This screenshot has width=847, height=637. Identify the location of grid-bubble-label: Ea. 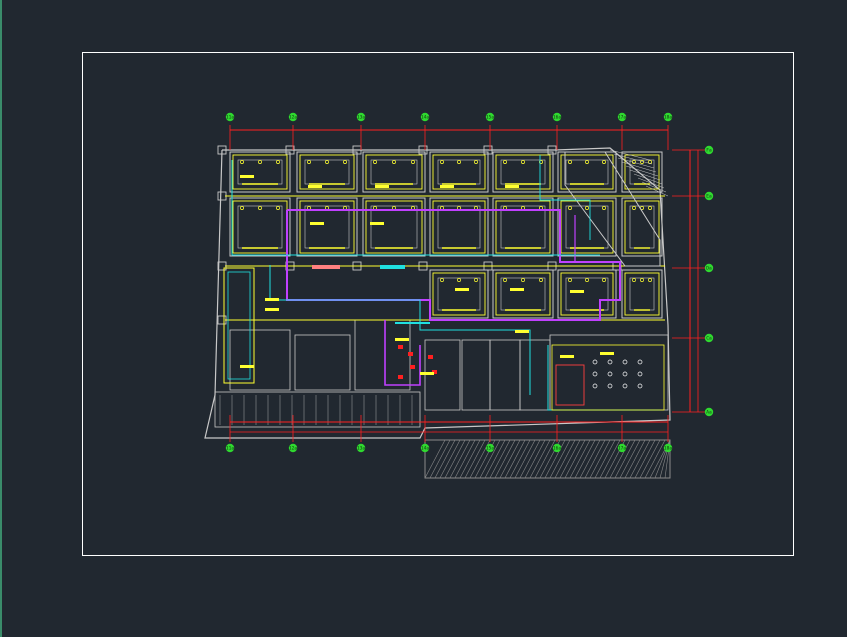
(709, 197).